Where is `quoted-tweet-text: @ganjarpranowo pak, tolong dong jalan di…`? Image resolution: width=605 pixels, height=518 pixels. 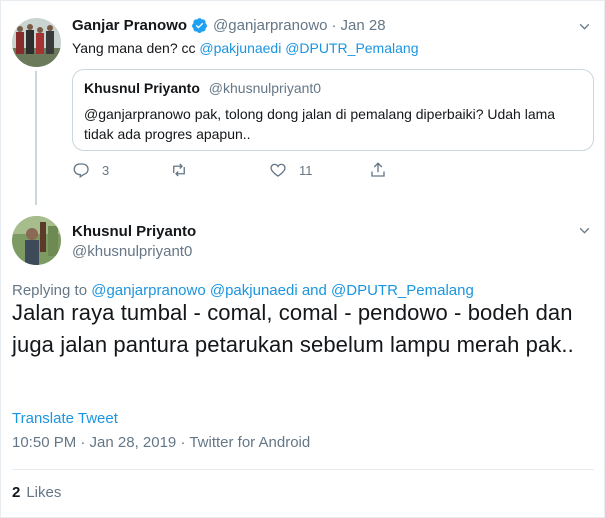 quoted-tweet-text: @ganjarpranowo pak, tolong dong jalan di… is located at coordinates (320, 124).